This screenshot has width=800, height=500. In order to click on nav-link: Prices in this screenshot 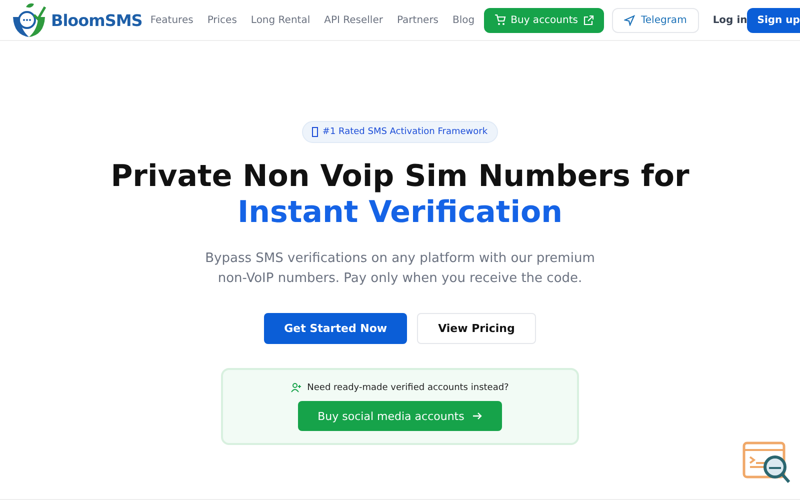, I will do `click(222, 20)`.